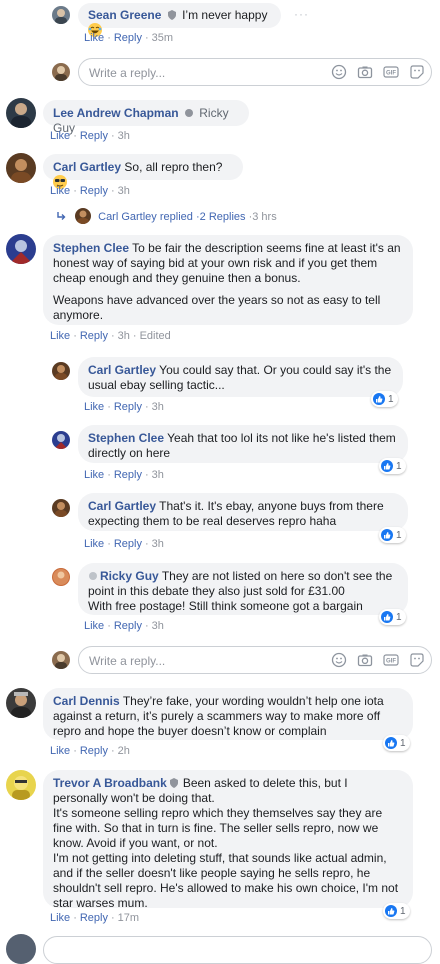  What do you see at coordinates (110, 783) in the screenshot?
I see `comment-author: Trevor A Broadbank` at bounding box center [110, 783].